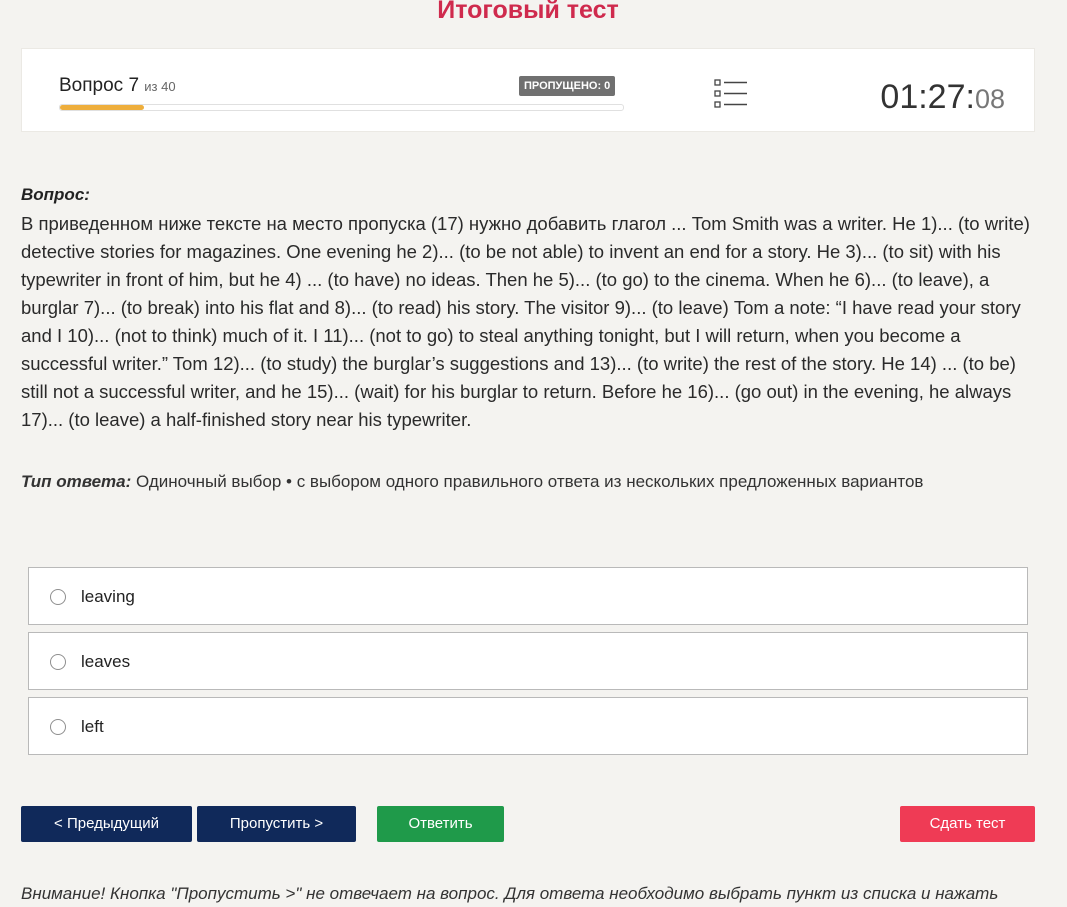 This screenshot has width=1067, height=907. What do you see at coordinates (92, 726) in the screenshot?
I see `option-label: left` at bounding box center [92, 726].